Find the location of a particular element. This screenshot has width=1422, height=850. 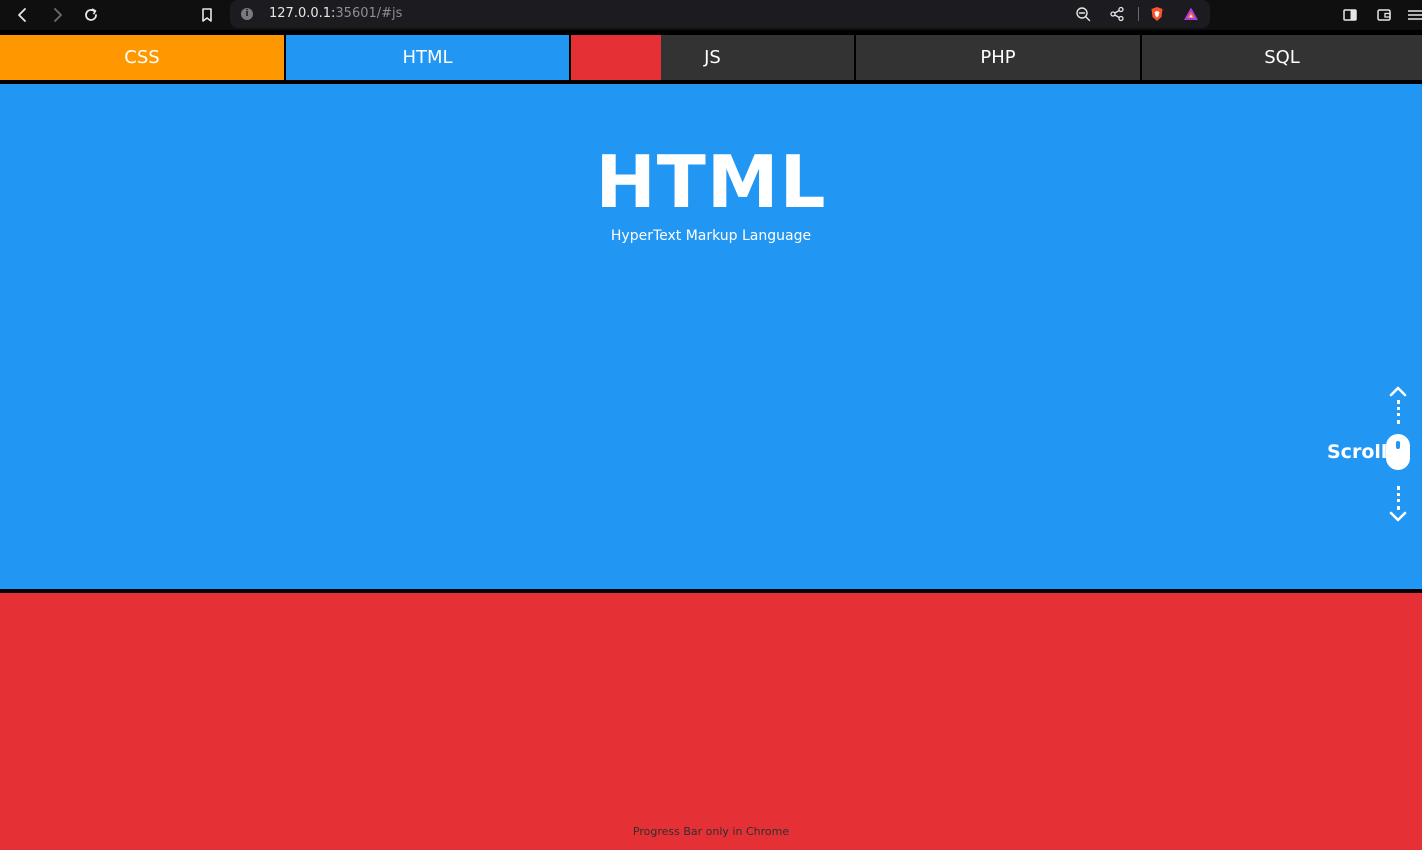

scroll-indicator: Scroll is located at coordinates (1371, 453).